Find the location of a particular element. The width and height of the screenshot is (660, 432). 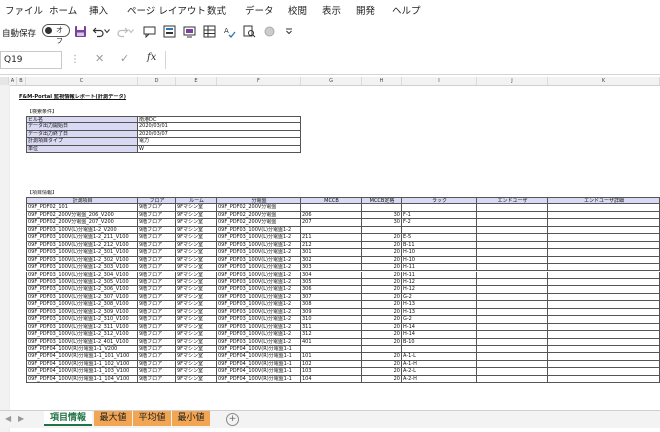

tab-scroll-right-icon: ▶ is located at coordinates (21, 418).